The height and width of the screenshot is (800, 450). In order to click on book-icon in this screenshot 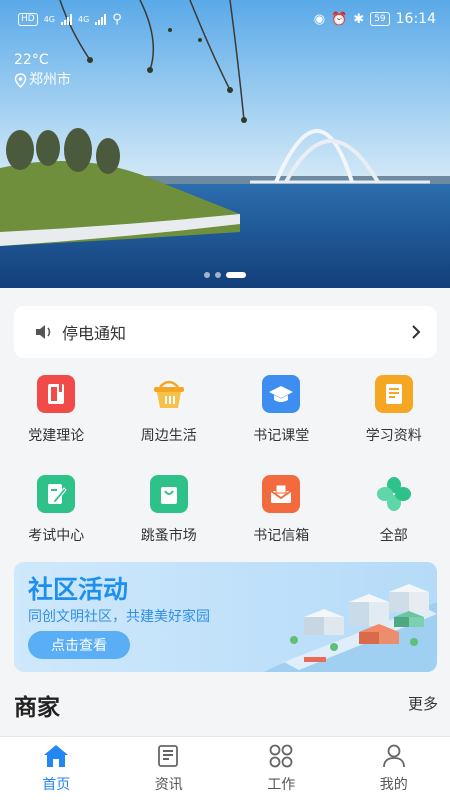, I will do `click(56, 394)`.